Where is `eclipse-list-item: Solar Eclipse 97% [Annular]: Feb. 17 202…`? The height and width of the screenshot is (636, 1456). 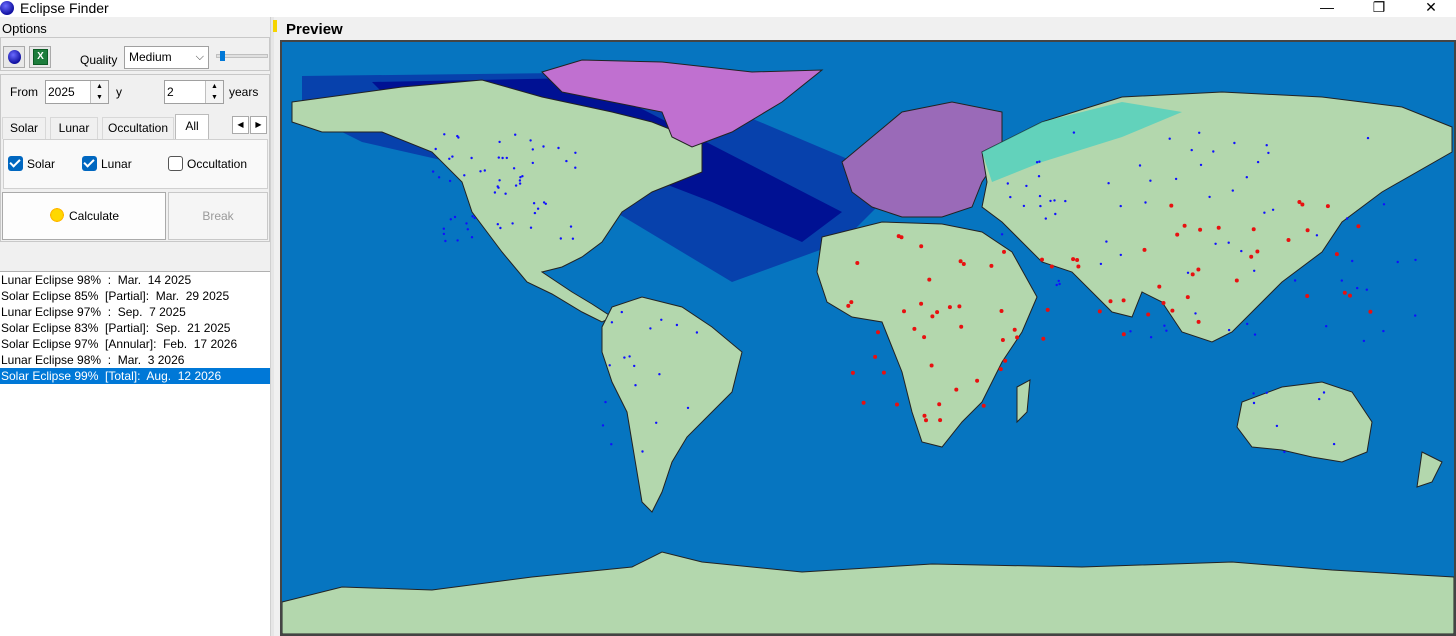 eclipse-list-item: Solar Eclipse 97% [Annular]: Feb. 17 202… is located at coordinates (135, 344).